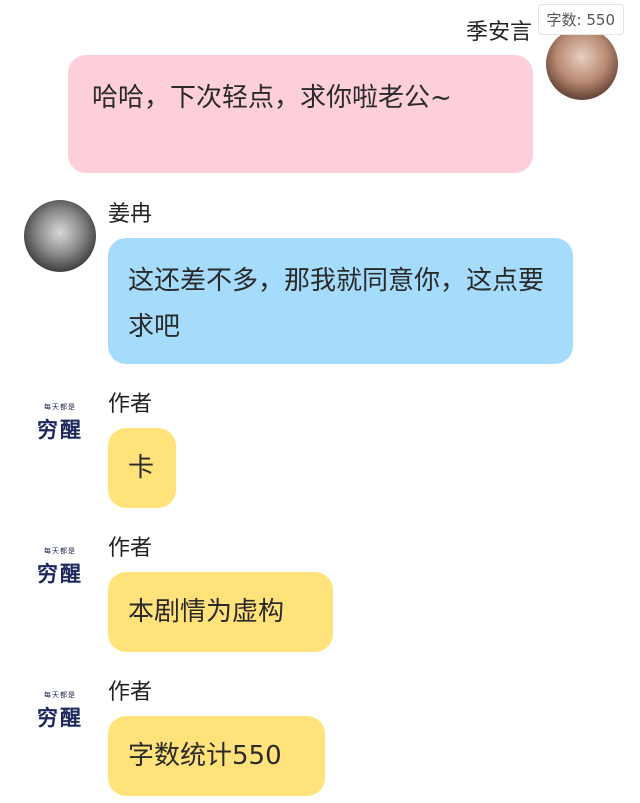  What do you see at coordinates (142, 468) in the screenshot?
I see `message-bubble: 卡` at bounding box center [142, 468].